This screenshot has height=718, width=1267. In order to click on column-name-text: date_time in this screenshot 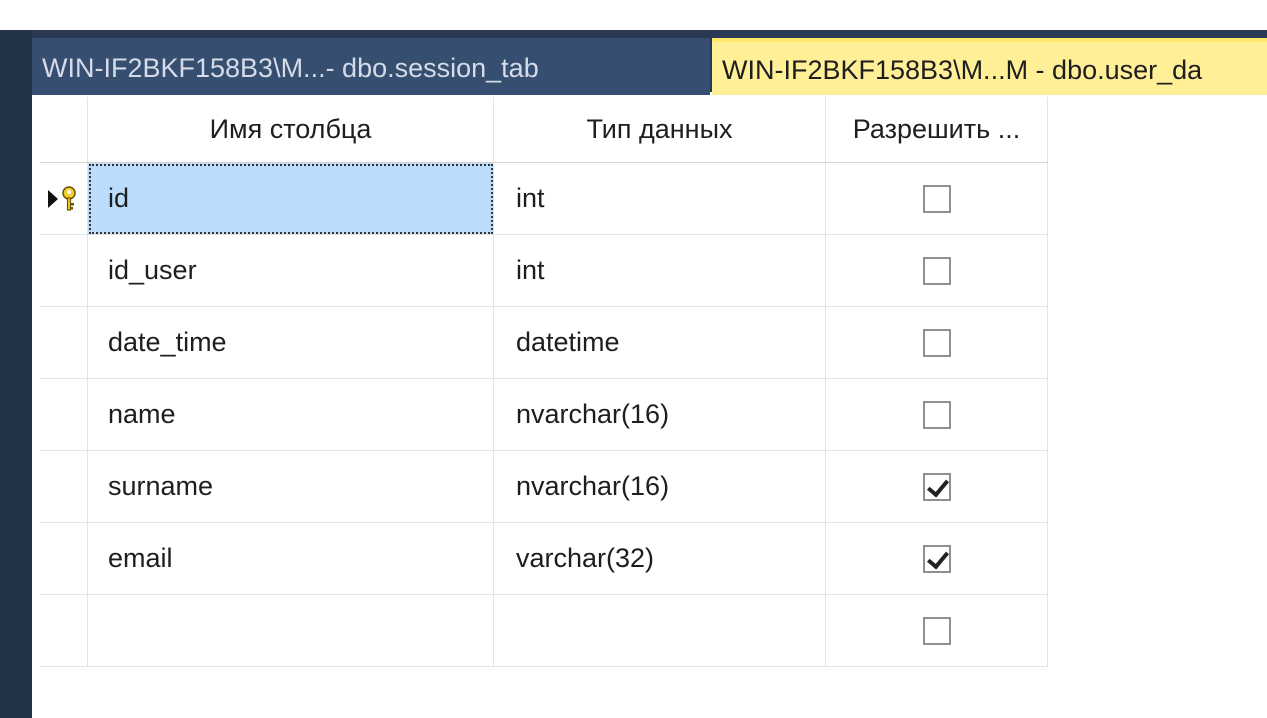, I will do `click(167, 342)`.